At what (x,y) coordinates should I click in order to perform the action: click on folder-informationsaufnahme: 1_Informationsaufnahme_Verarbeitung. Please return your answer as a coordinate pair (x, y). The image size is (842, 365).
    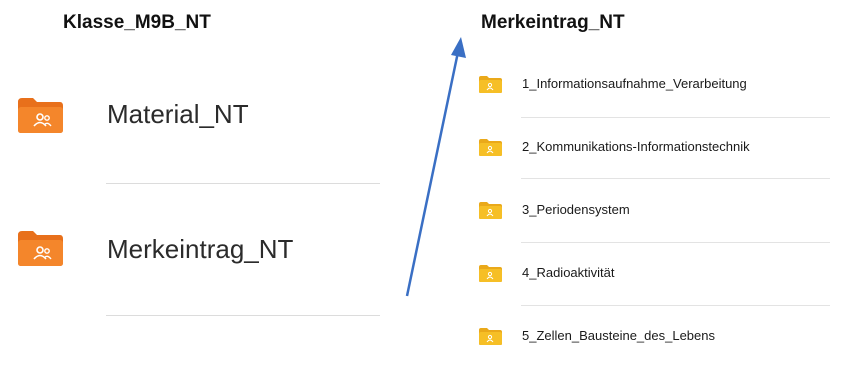
    Looking at the image, I should click on (654, 90).